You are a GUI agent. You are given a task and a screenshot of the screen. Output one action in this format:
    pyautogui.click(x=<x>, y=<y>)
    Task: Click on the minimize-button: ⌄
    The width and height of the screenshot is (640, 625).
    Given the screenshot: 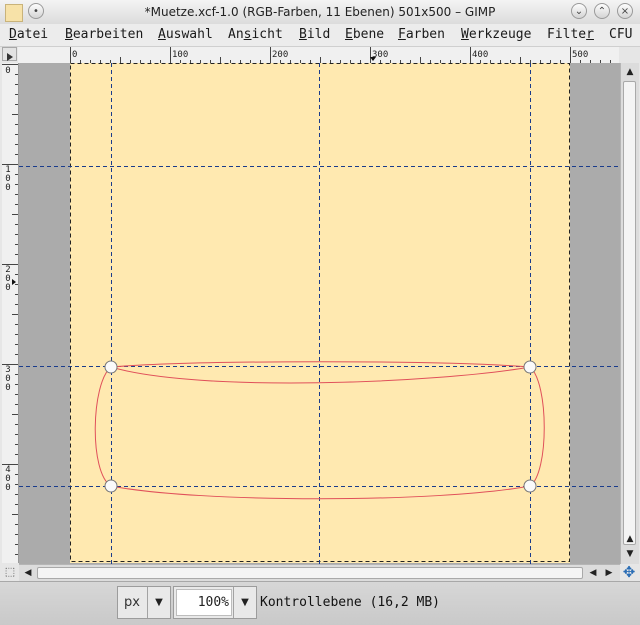 What is the action you would take?
    pyautogui.click(x=579, y=11)
    